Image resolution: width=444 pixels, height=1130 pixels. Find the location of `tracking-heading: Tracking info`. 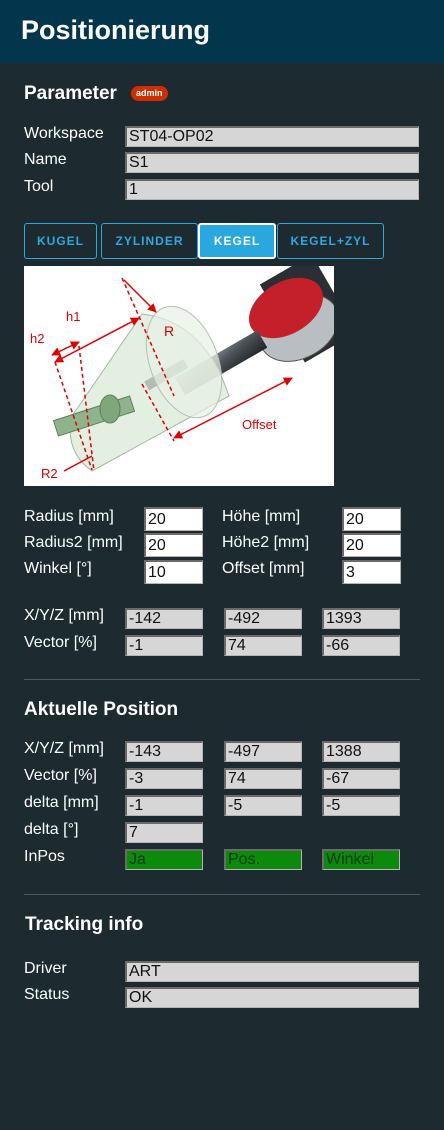

tracking-heading: Tracking info is located at coordinates (84, 924).